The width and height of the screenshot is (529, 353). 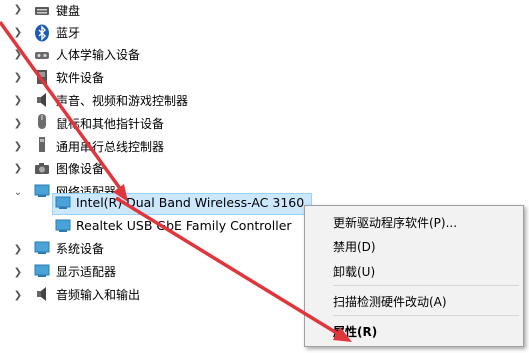 What do you see at coordinates (42, 248) in the screenshot?
I see `system-device-icon` at bounding box center [42, 248].